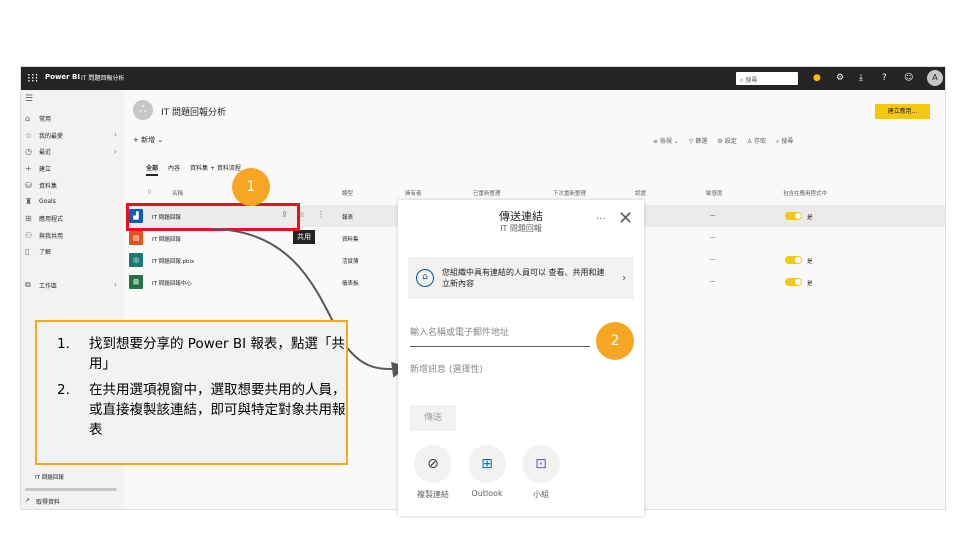 This screenshot has width=960, height=540. Describe the element at coordinates (487, 493) in the screenshot. I see `outlook-label: Outlook` at that location.